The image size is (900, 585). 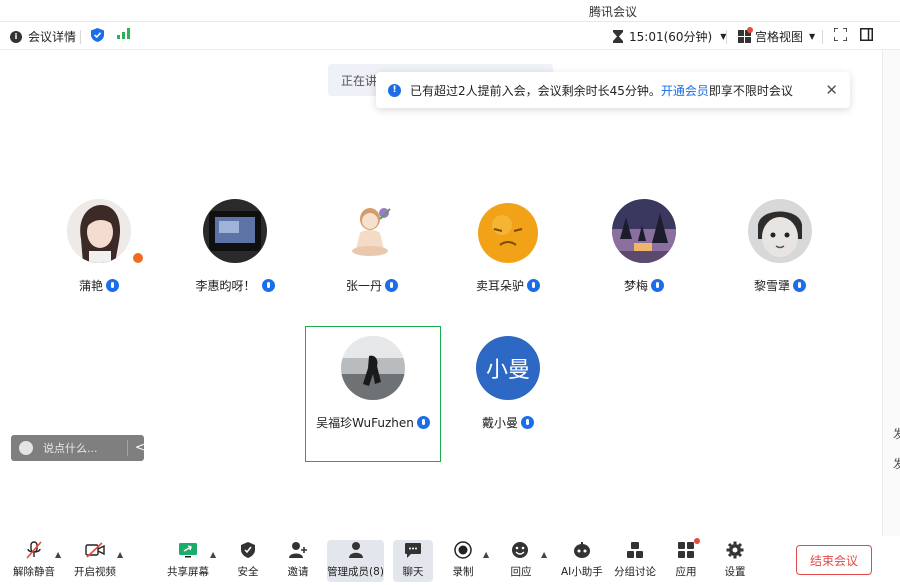 I want to click on participant-name-row: 梦梅, so click(x=644, y=285).